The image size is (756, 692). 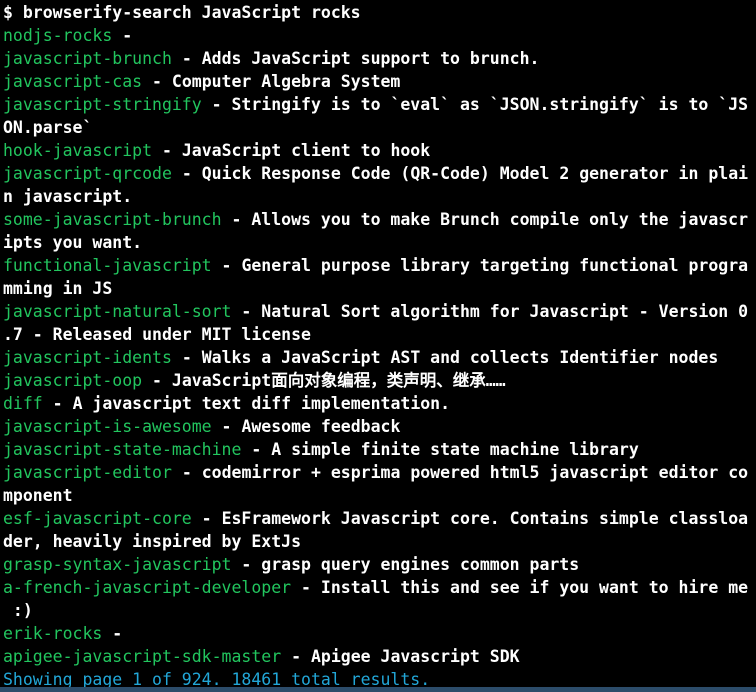 I want to click on package-name: esf-javascript-core, so click(x=97, y=518).